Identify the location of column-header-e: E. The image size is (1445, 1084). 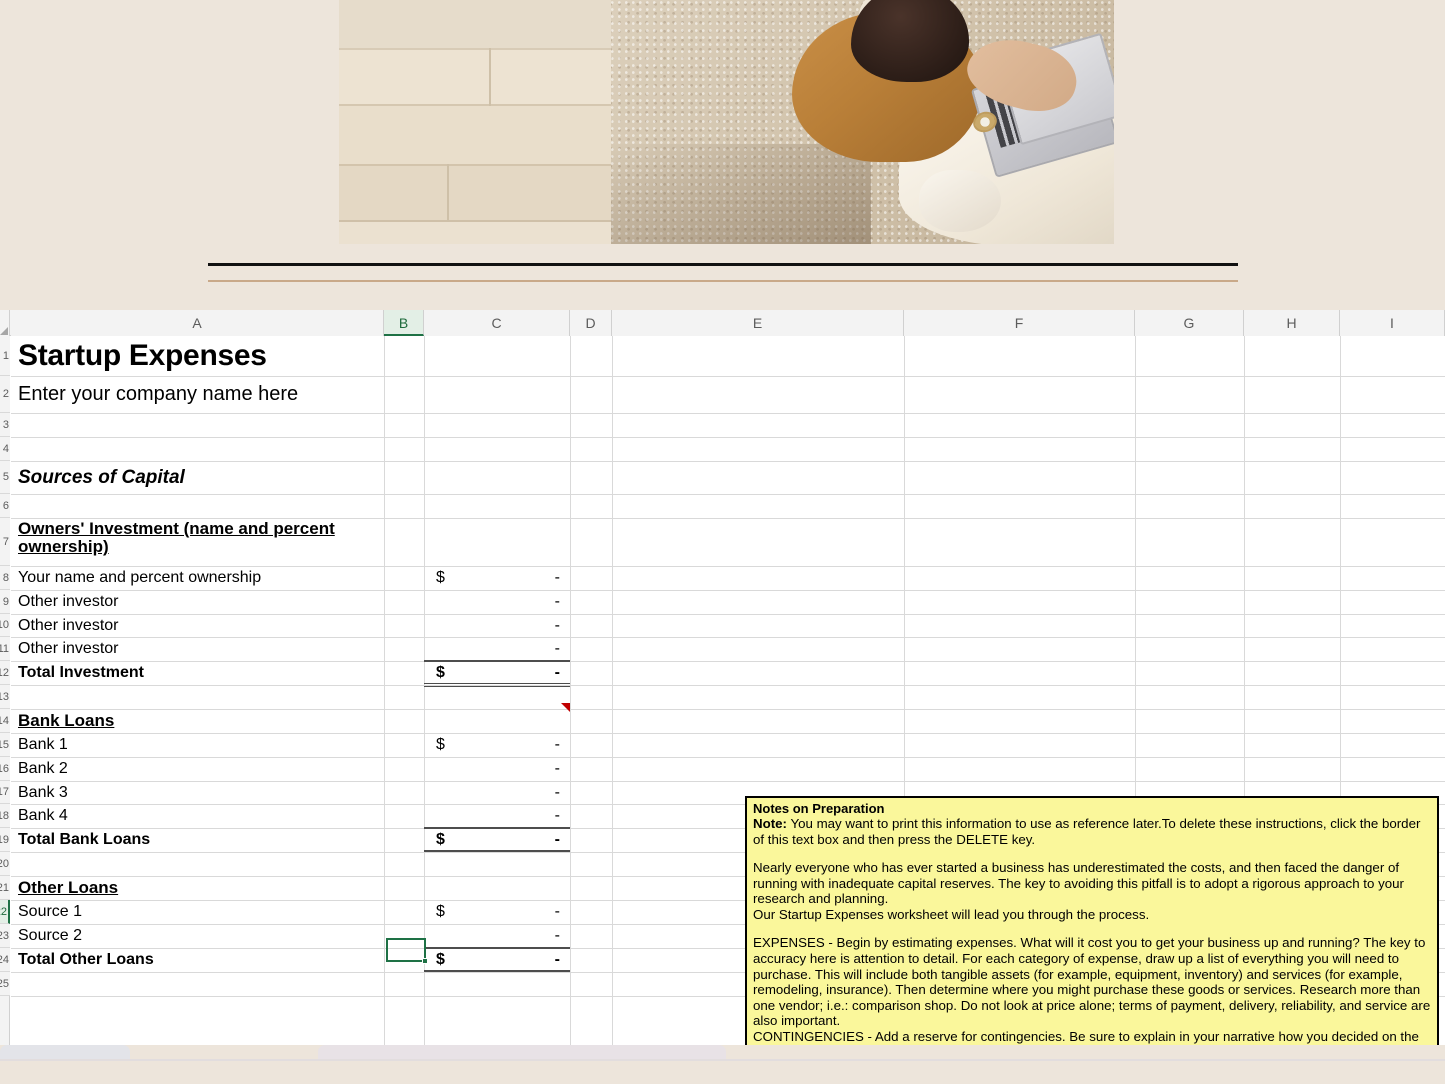
(758, 323).